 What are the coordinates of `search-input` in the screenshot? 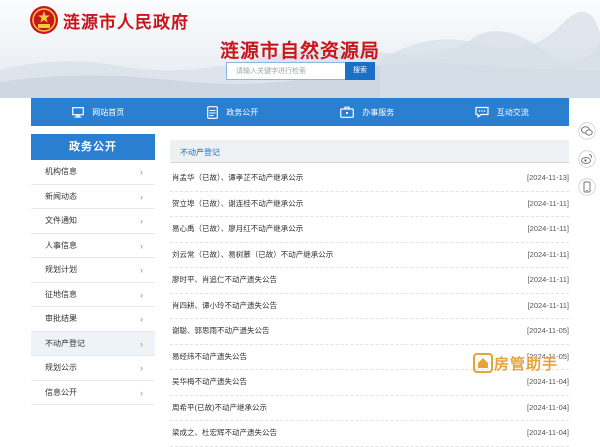 It's located at (291, 71).